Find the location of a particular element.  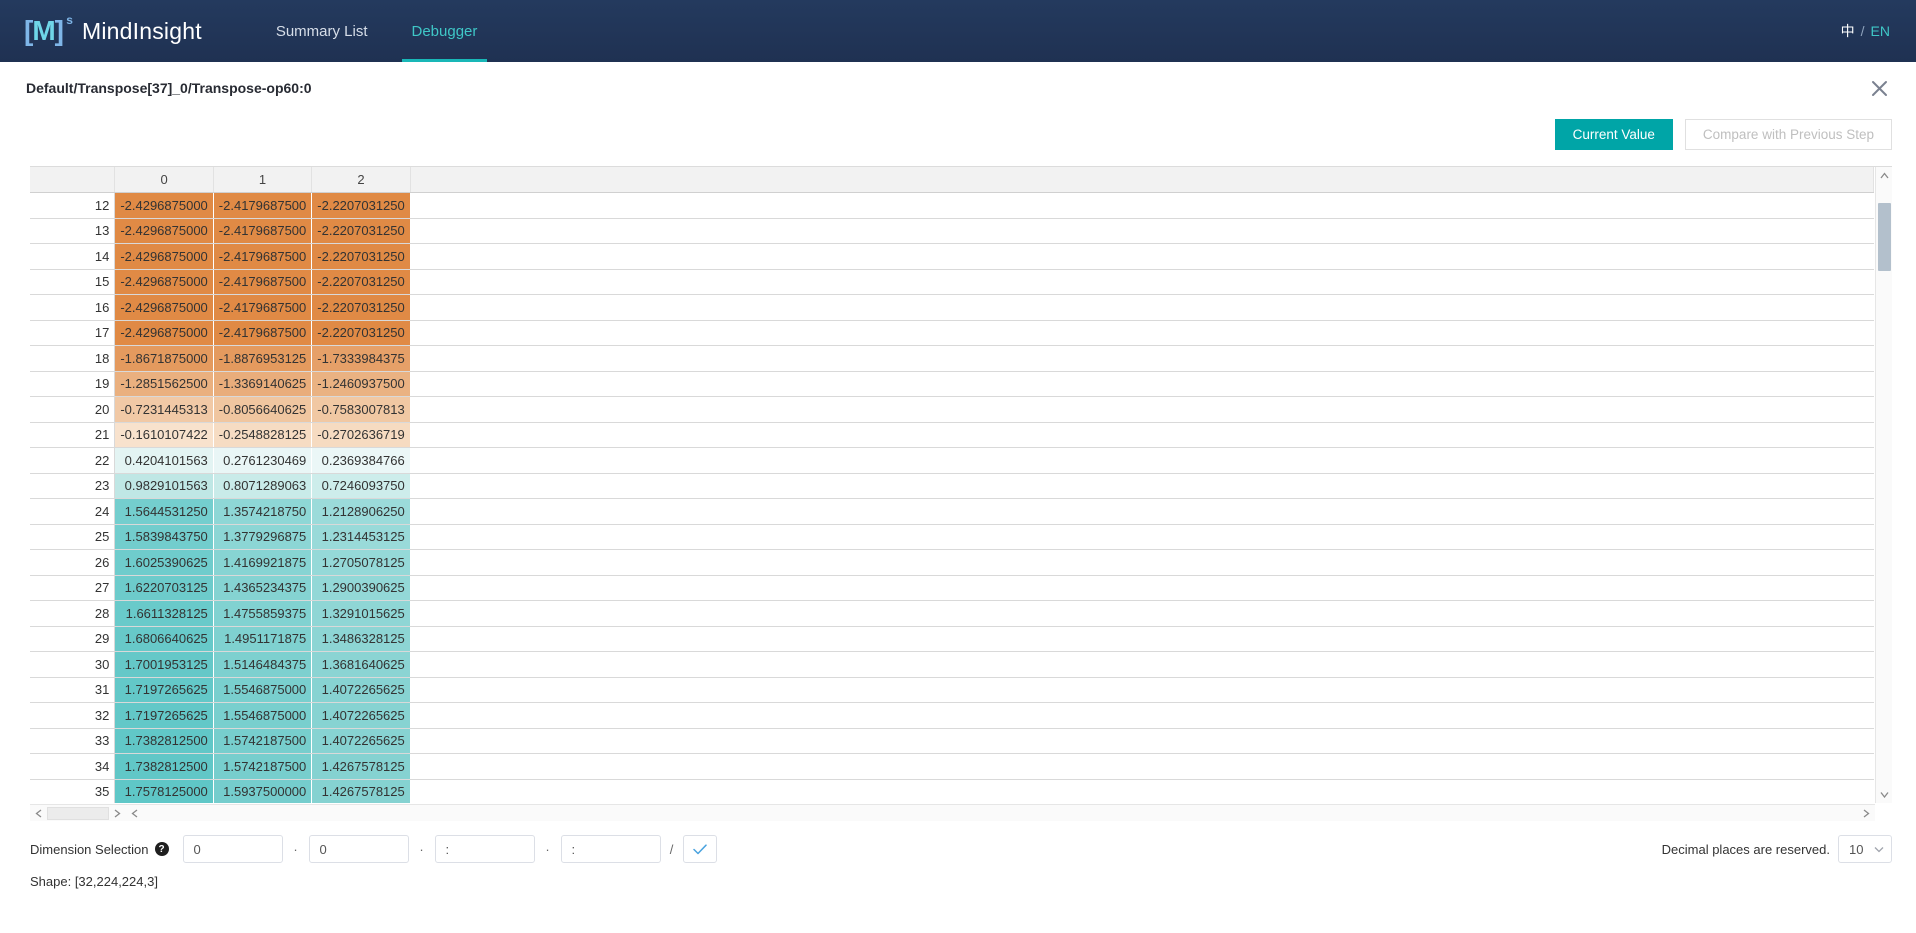

row-header: 19 is located at coordinates (73, 384).